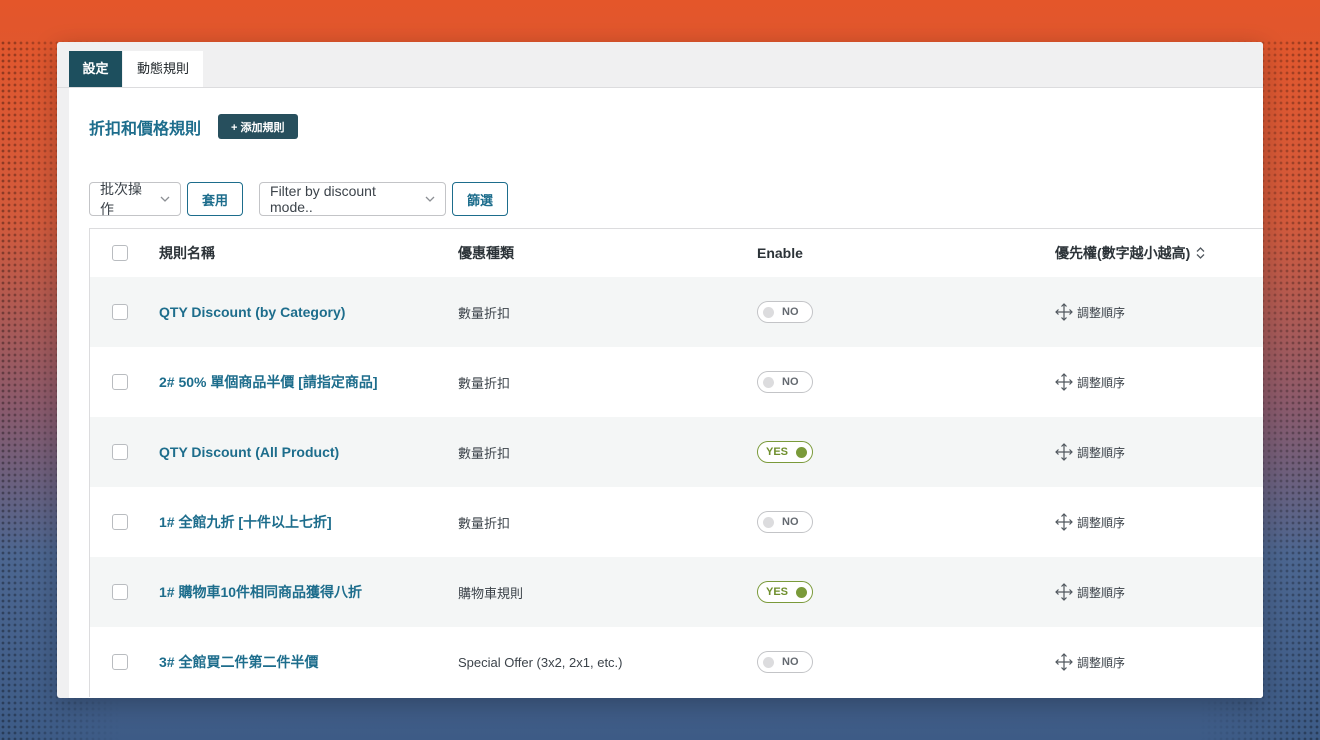 The height and width of the screenshot is (740, 1320). What do you see at coordinates (676, 522) in the screenshot?
I see `table-row: 1# 全館九折 [十件以上七折] 數量折扣 NO 調整順序` at bounding box center [676, 522].